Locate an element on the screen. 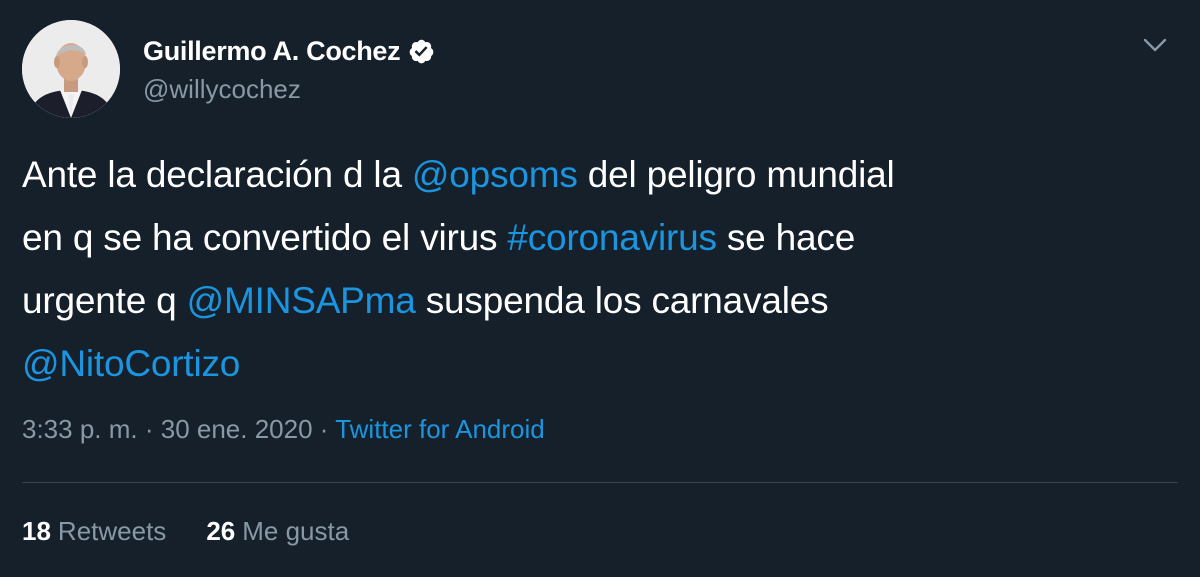 The height and width of the screenshot is (577, 1200). chevron-down-icon is located at coordinates (1155, 45).